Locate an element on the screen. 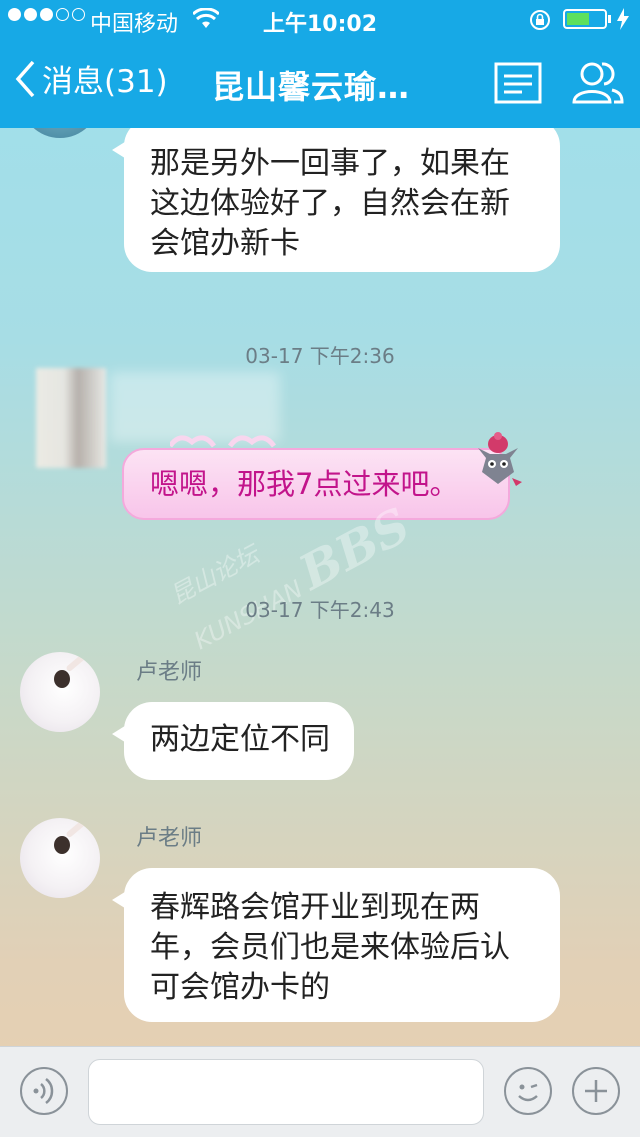 The height and width of the screenshot is (1137, 640). message-text-line: 会馆办新卡 is located at coordinates (225, 243).